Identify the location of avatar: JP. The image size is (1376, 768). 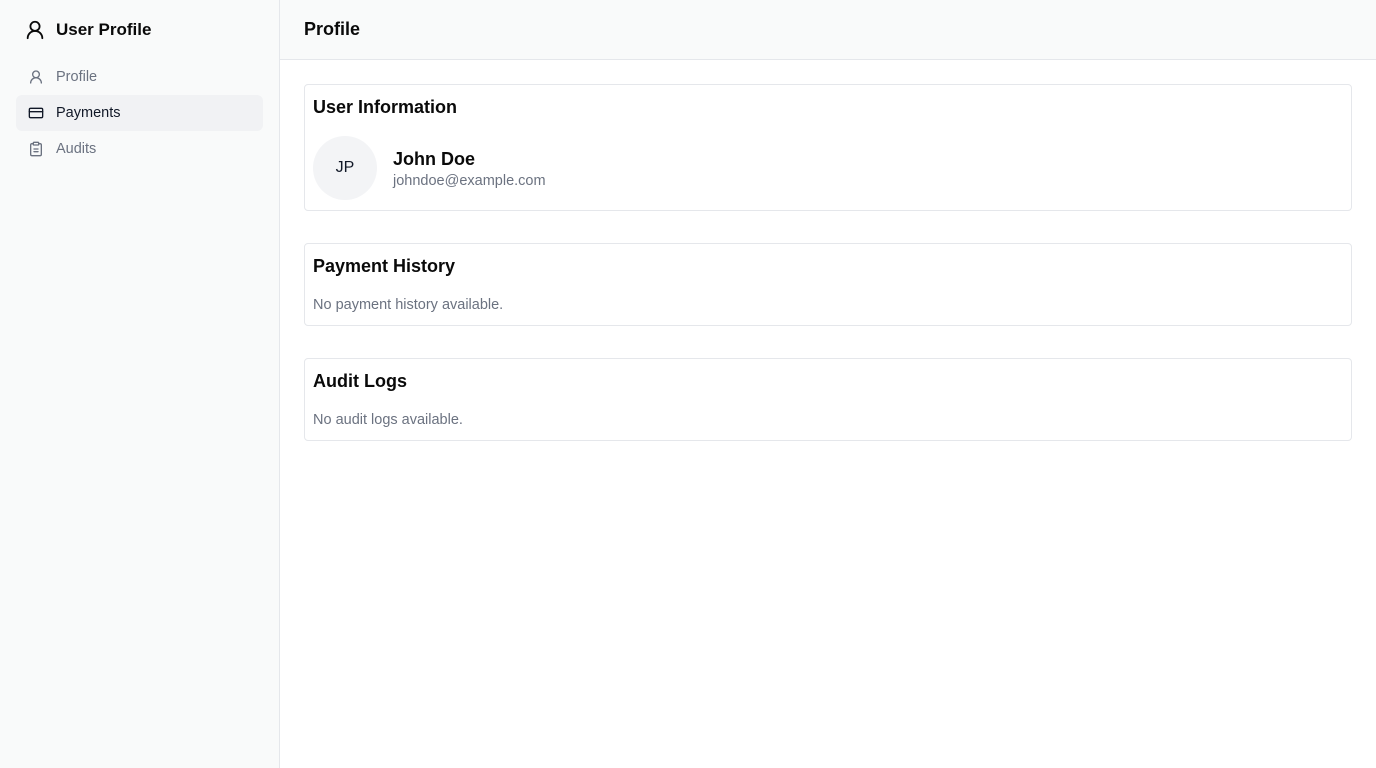
(345, 168).